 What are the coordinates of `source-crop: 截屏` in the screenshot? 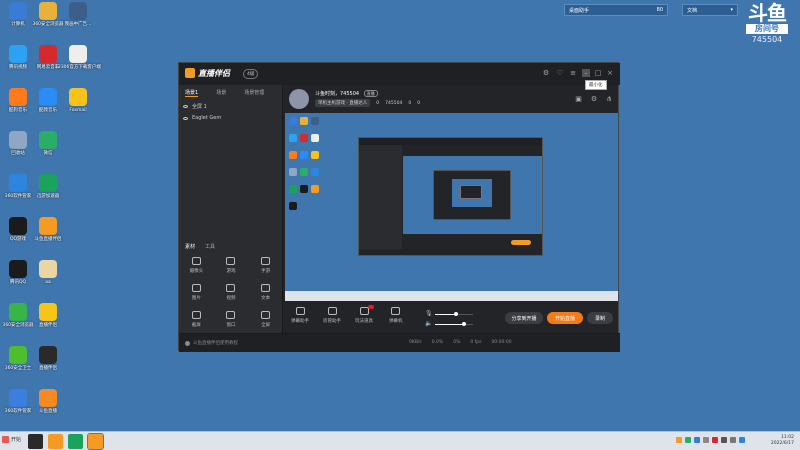 It's located at (196, 319).